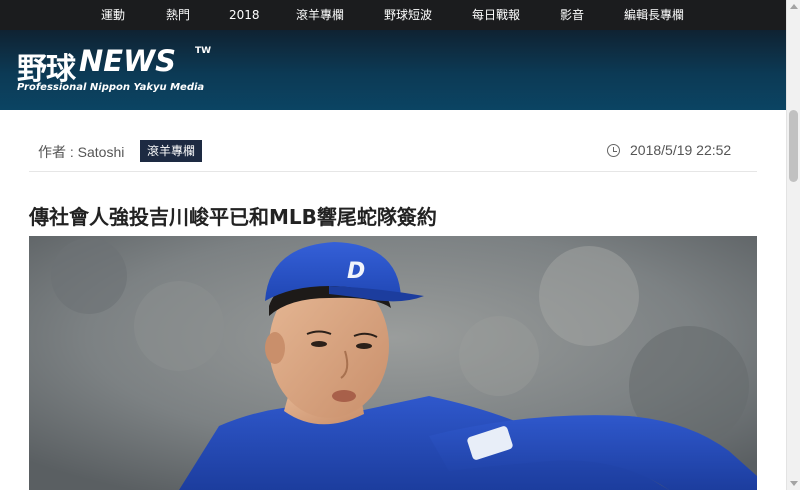  What do you see at coordinates (496, 15) in the screenshot?
I see `nav-item-daily-report: 每日戰報` at bounding box center [496, 15].